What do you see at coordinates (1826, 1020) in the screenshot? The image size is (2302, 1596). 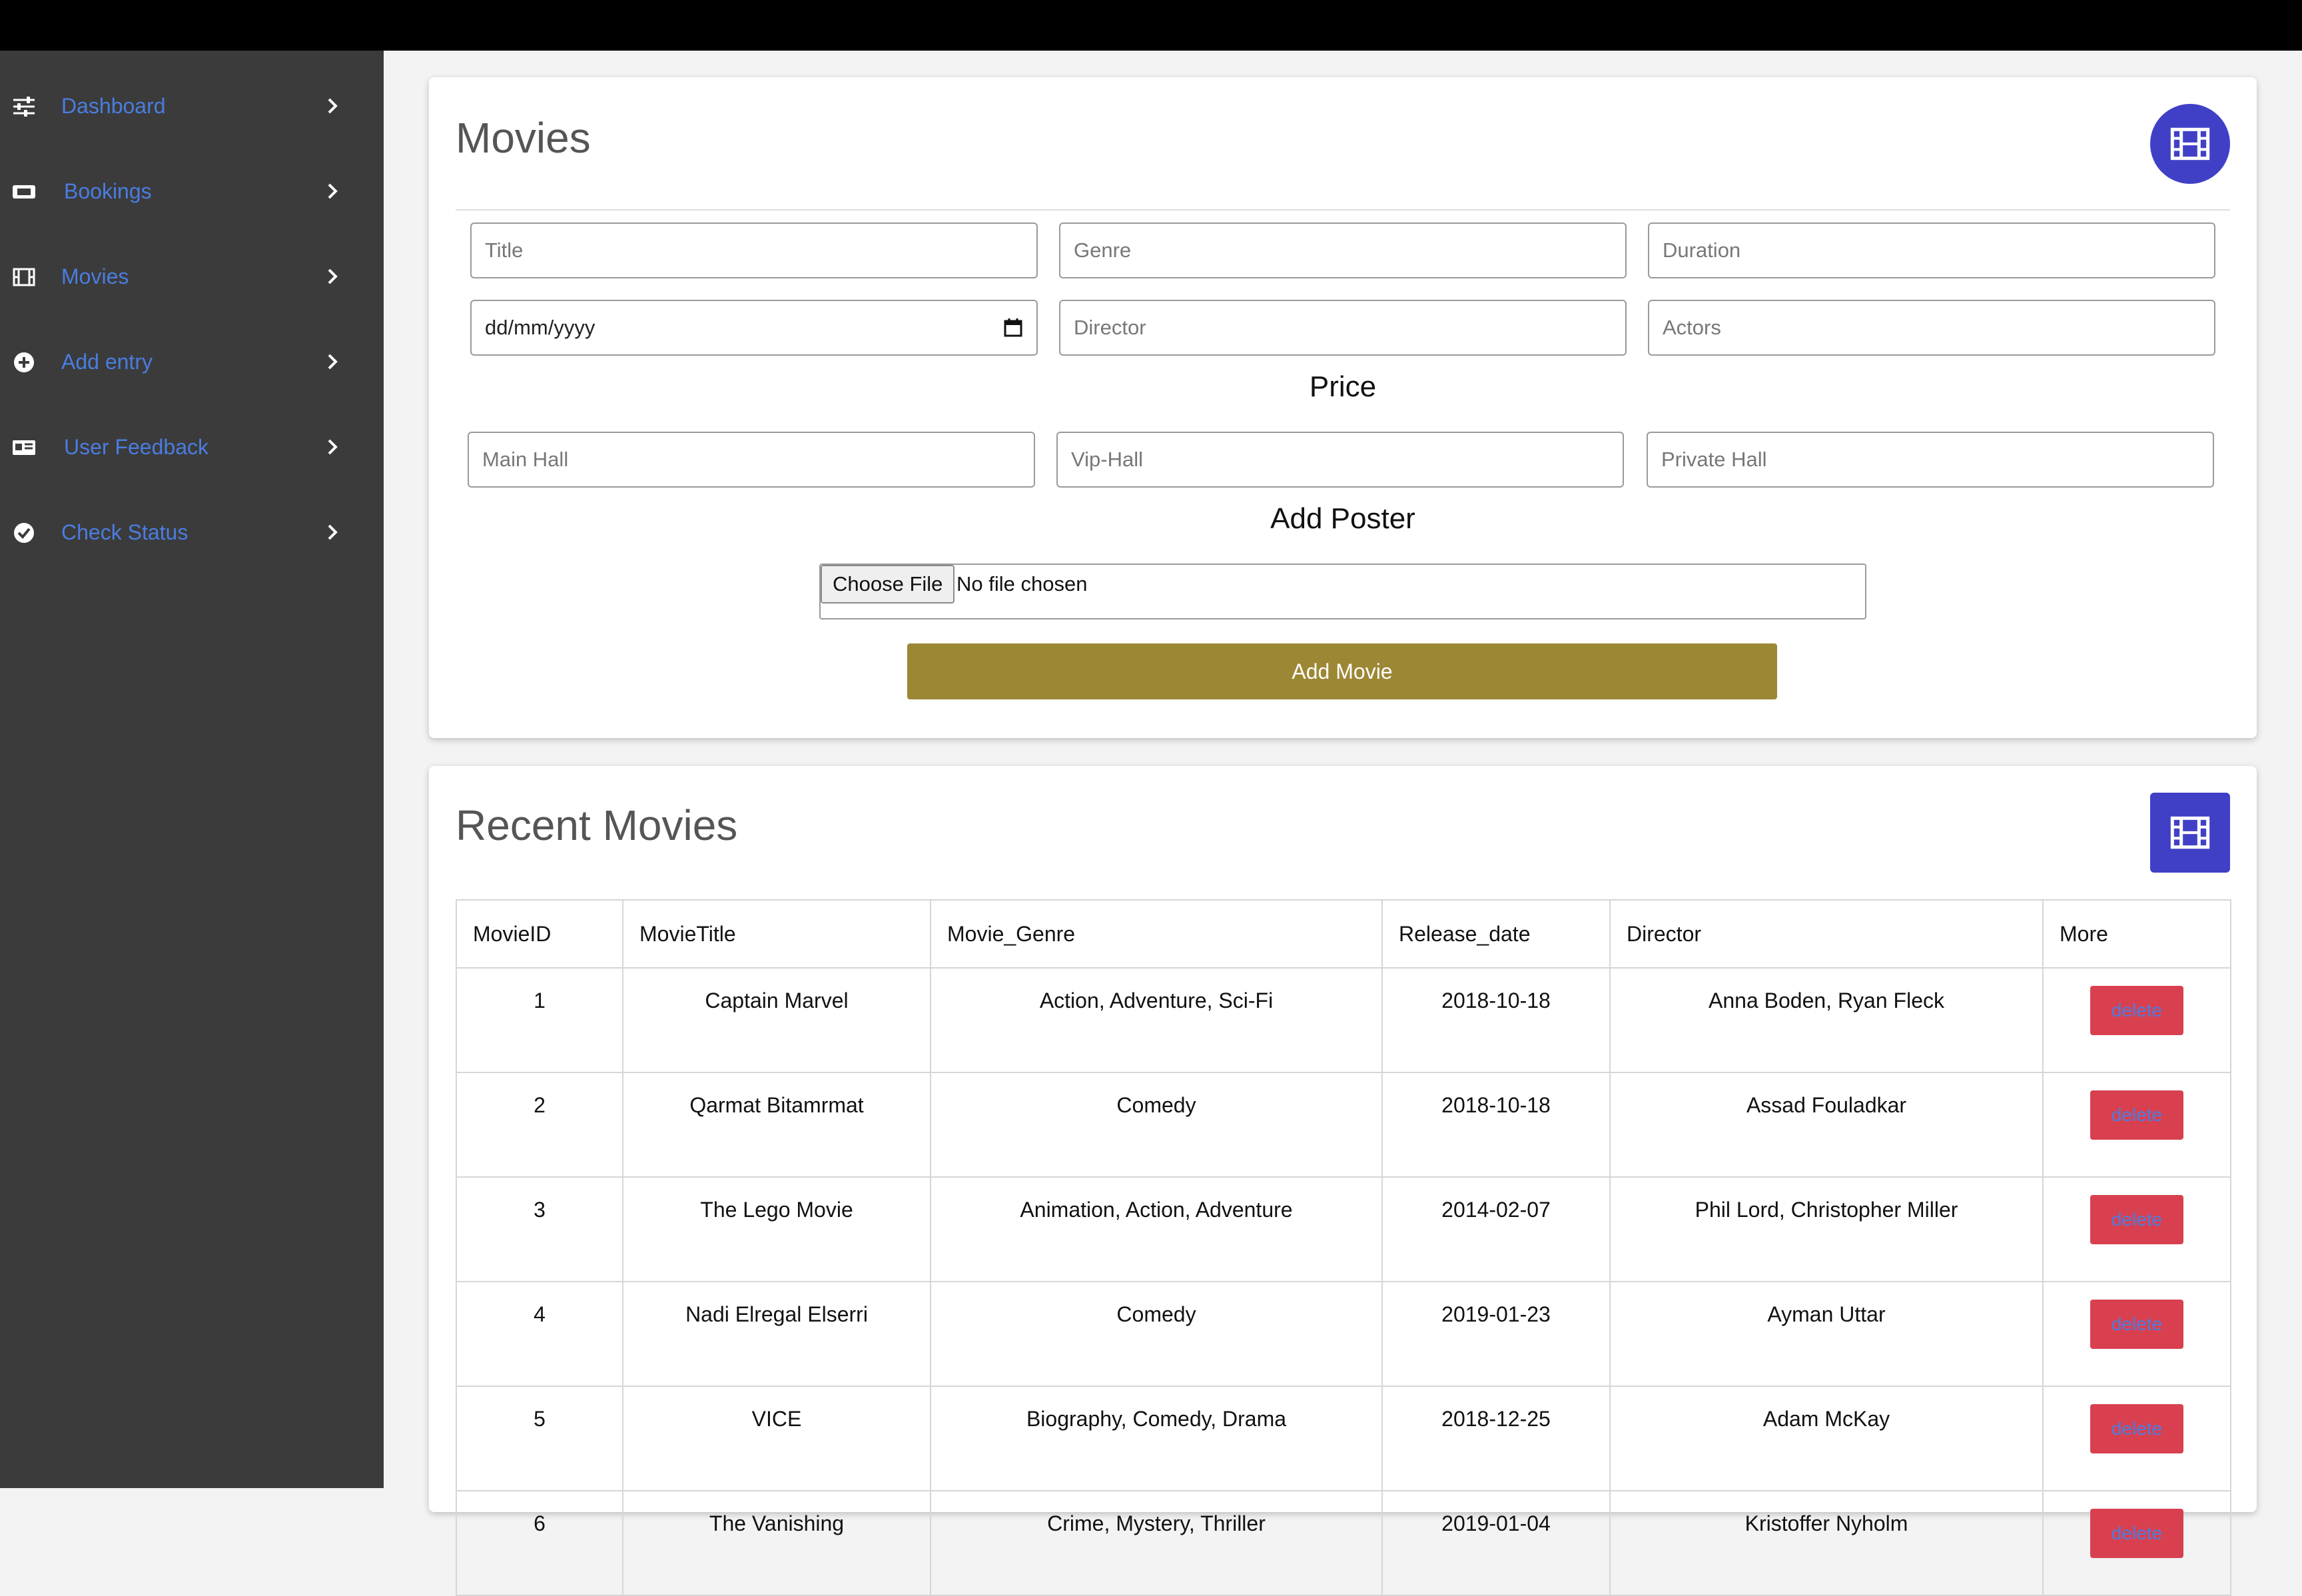 I see `cell-director: Anna Boden, Ryan Fleck` at bounding box center [1826, 1020].